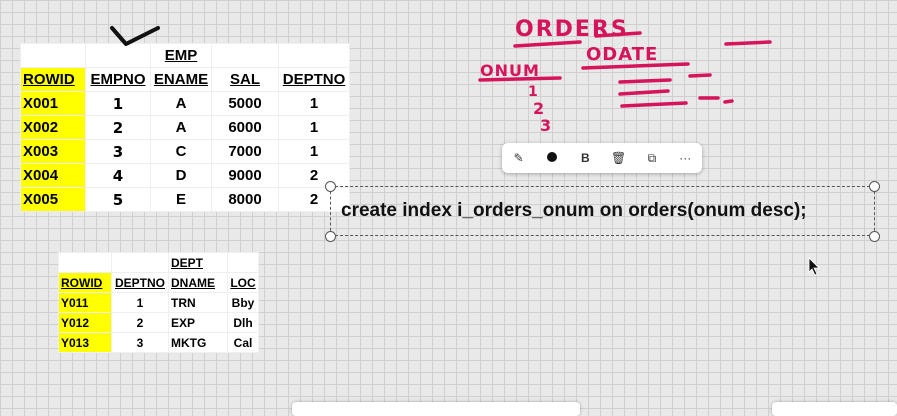 The image size is (897, 416). I want to click on table-row: Y013 3 MKTG Cal, so click(158, 342).